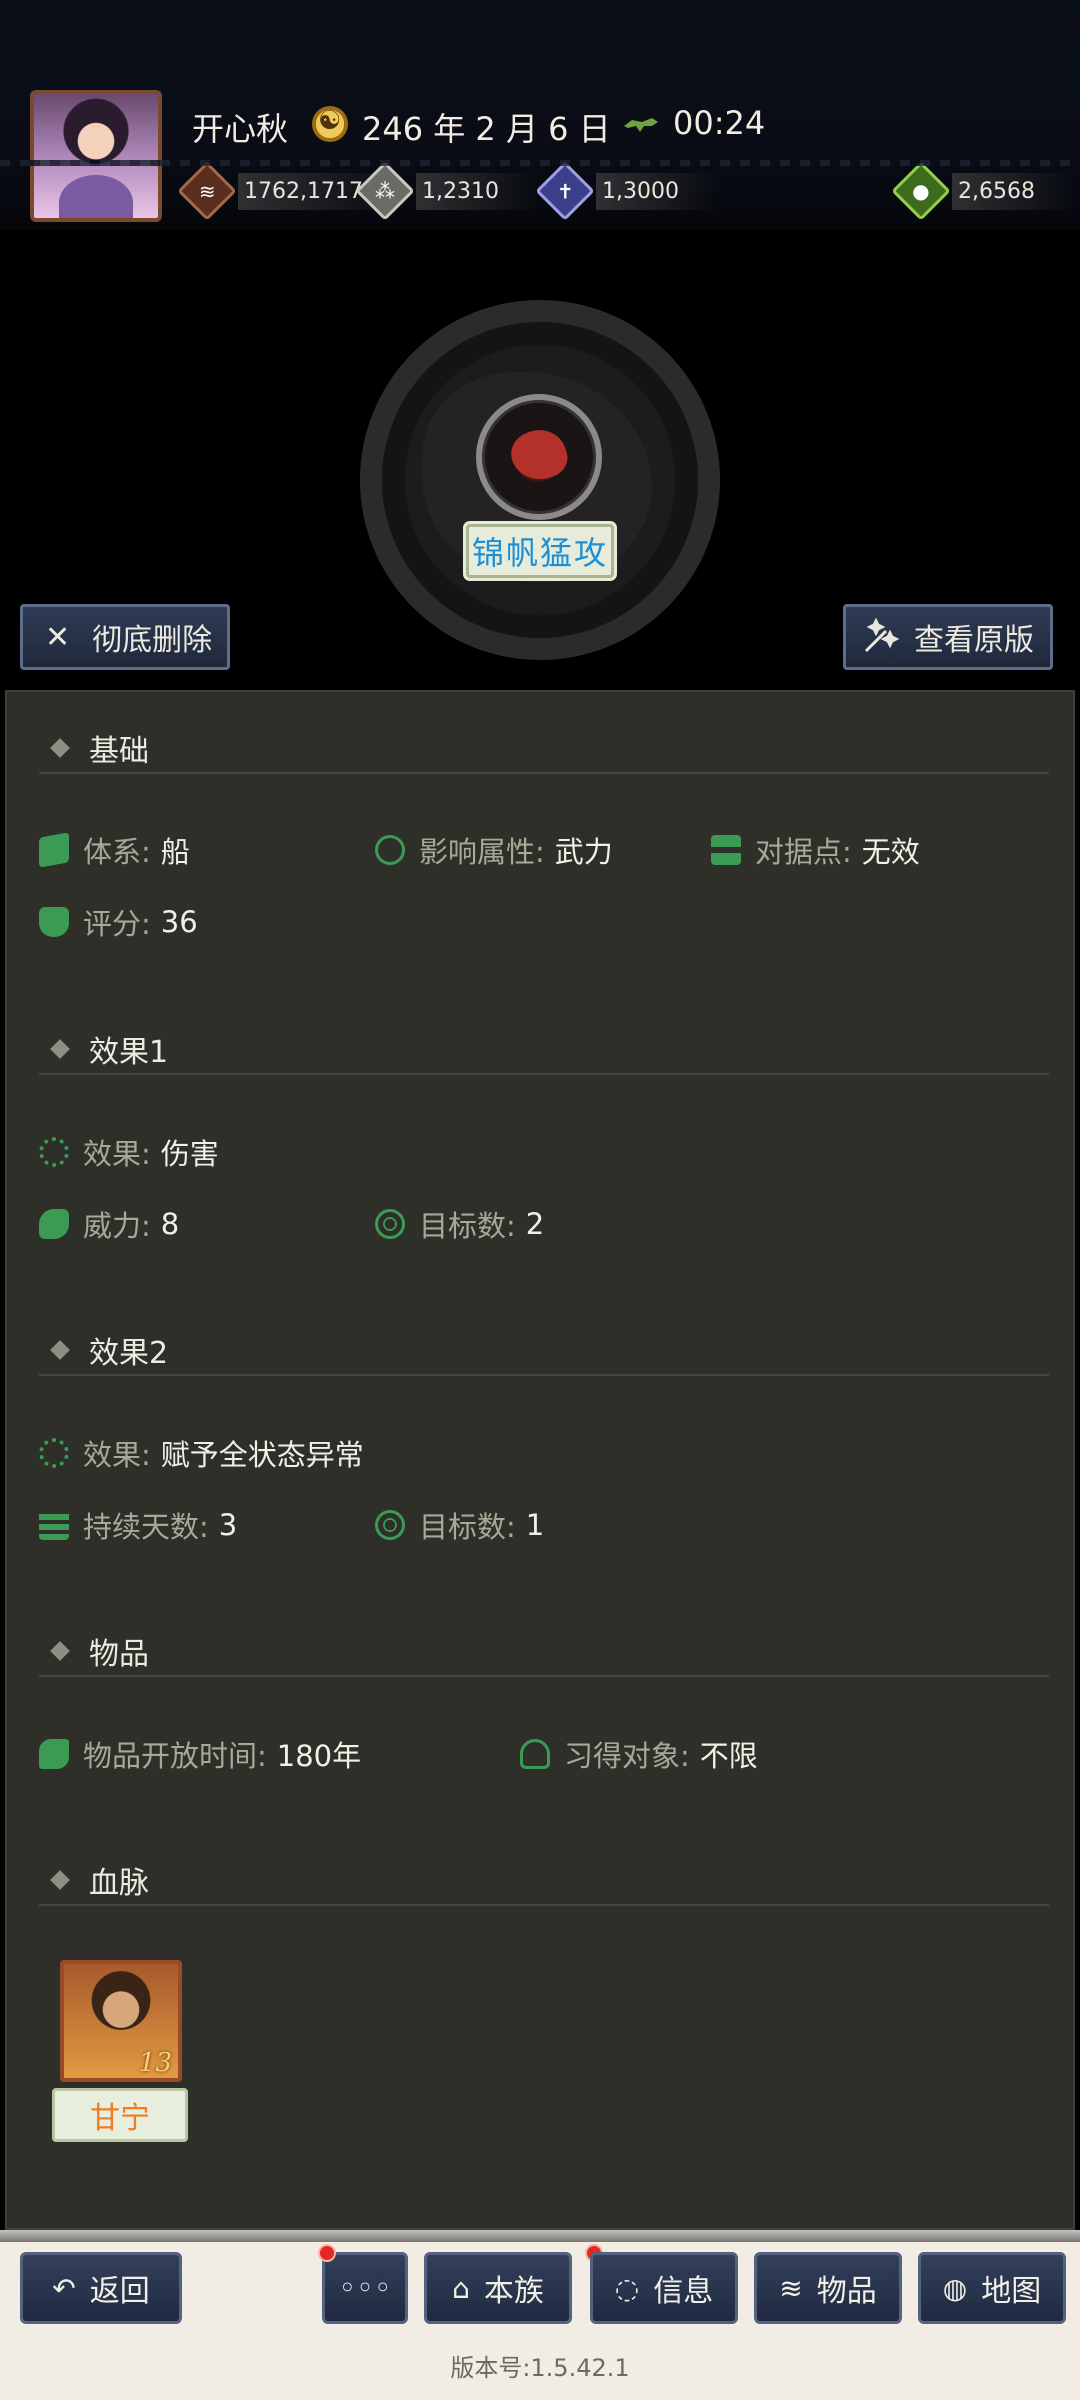 The image size is (1080, 2400). I want to click on clan-button: ⌂ 本族, so click(498, 2288).